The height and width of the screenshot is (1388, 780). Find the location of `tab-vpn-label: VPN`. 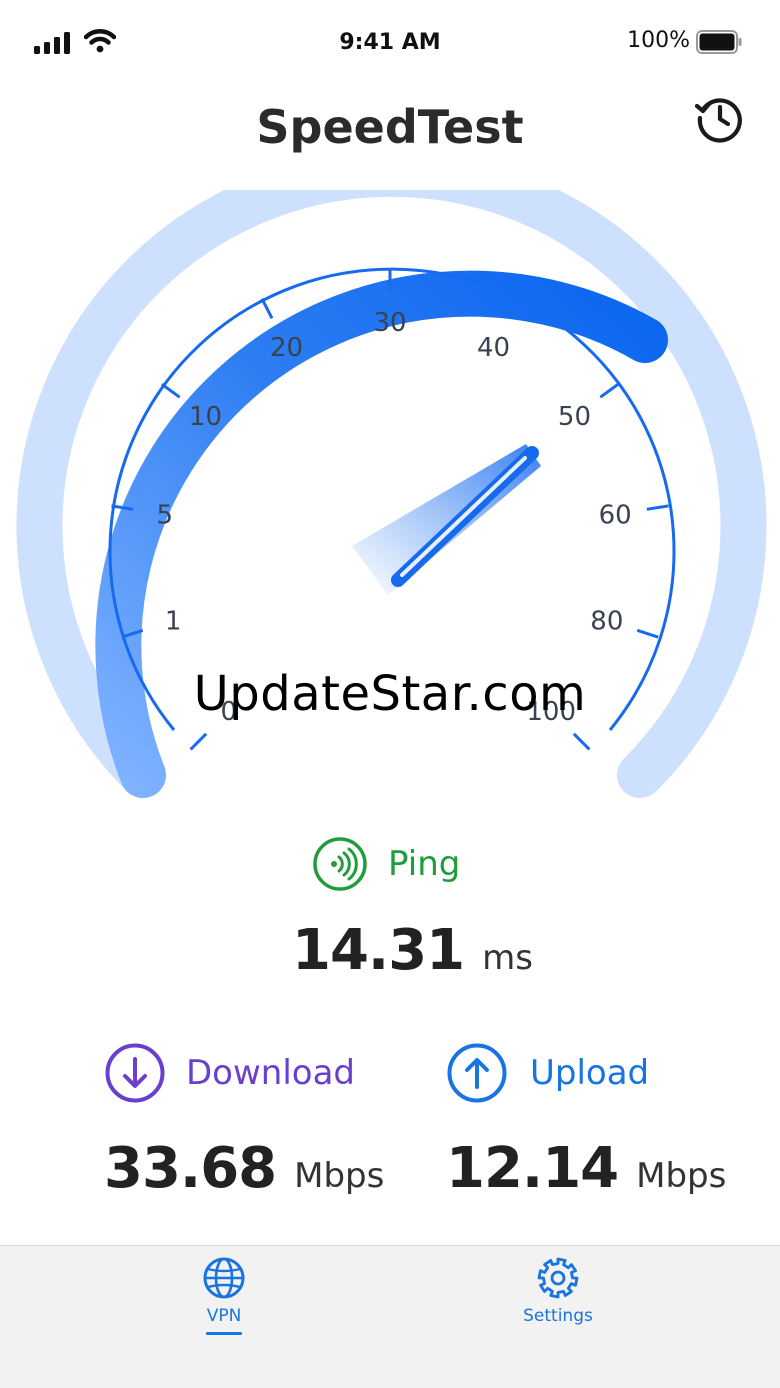

tab-vpn-label: VPN is located at coordinates (224, 1316).